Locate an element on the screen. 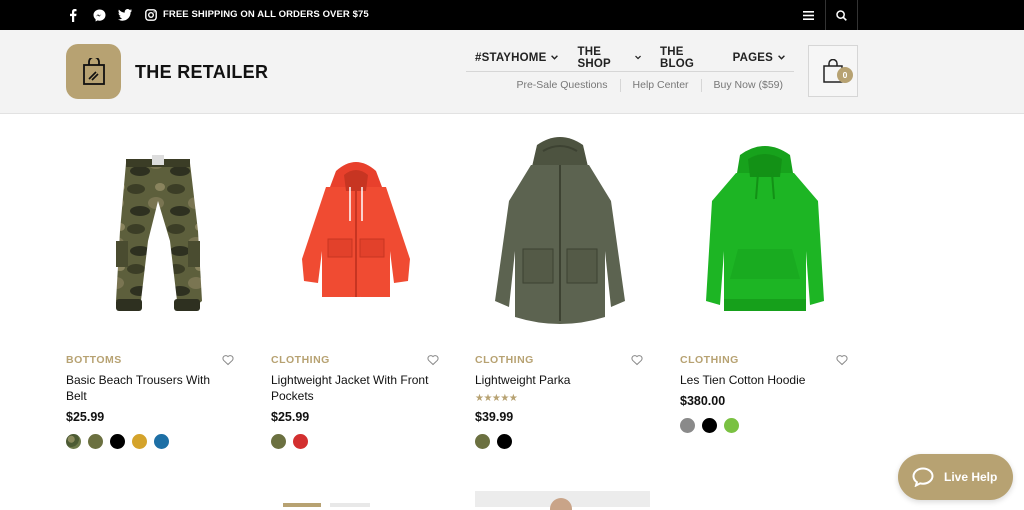  nav-label: THE SHOP is located at coordinates (594, 57).